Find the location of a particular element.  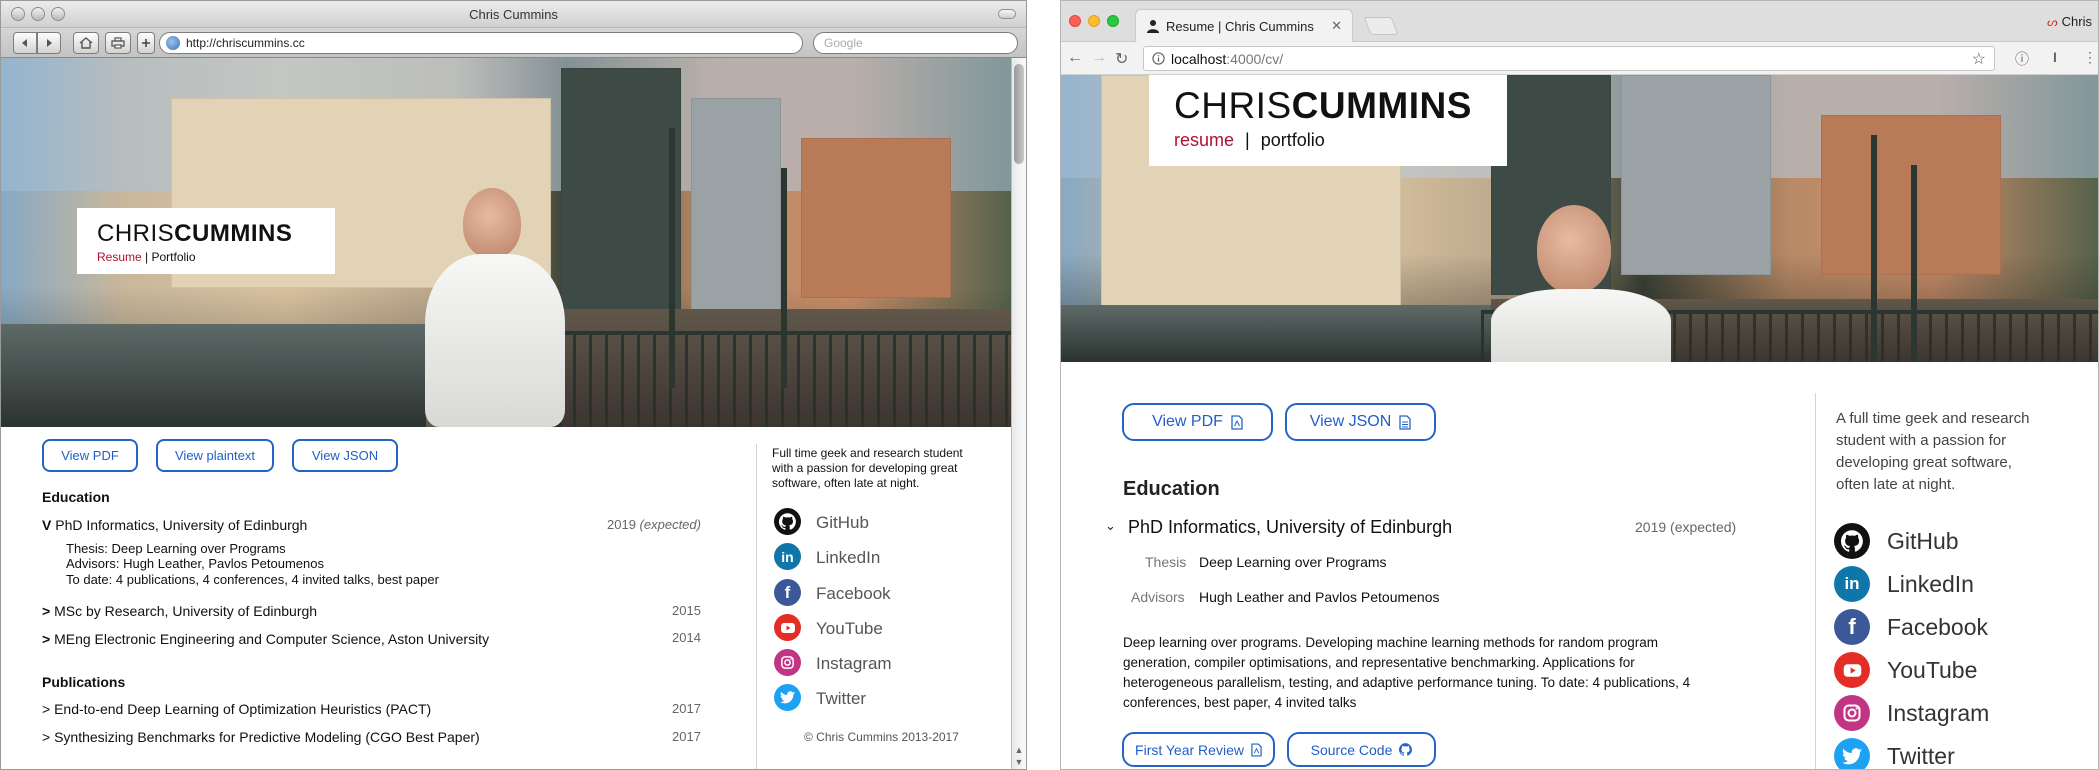

back-arrow-icon: ← is located at coordinates (1075, 58).